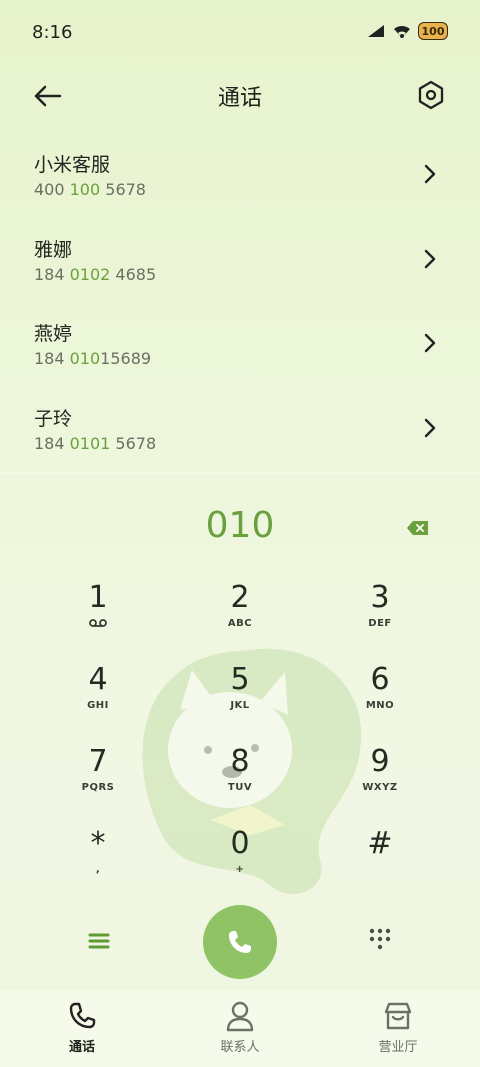  I want to click on tab-store: 营业厅, so click(398, 1027).